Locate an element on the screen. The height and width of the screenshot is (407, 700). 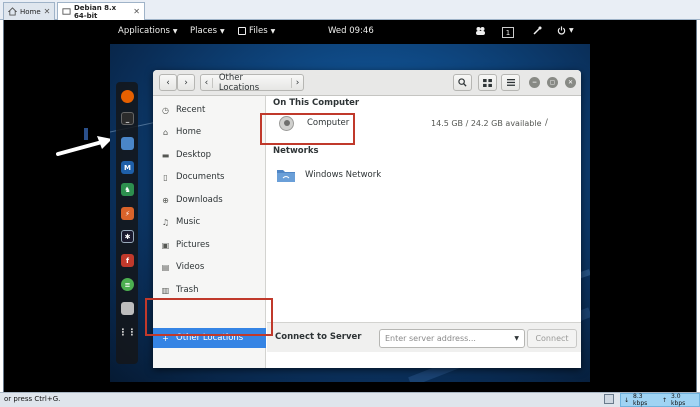
files-app-menu: Files ▼ is located at coordinates (256, 31).